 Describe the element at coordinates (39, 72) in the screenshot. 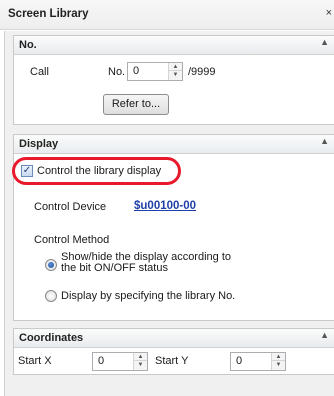

I see `call-label: Call` at that location.